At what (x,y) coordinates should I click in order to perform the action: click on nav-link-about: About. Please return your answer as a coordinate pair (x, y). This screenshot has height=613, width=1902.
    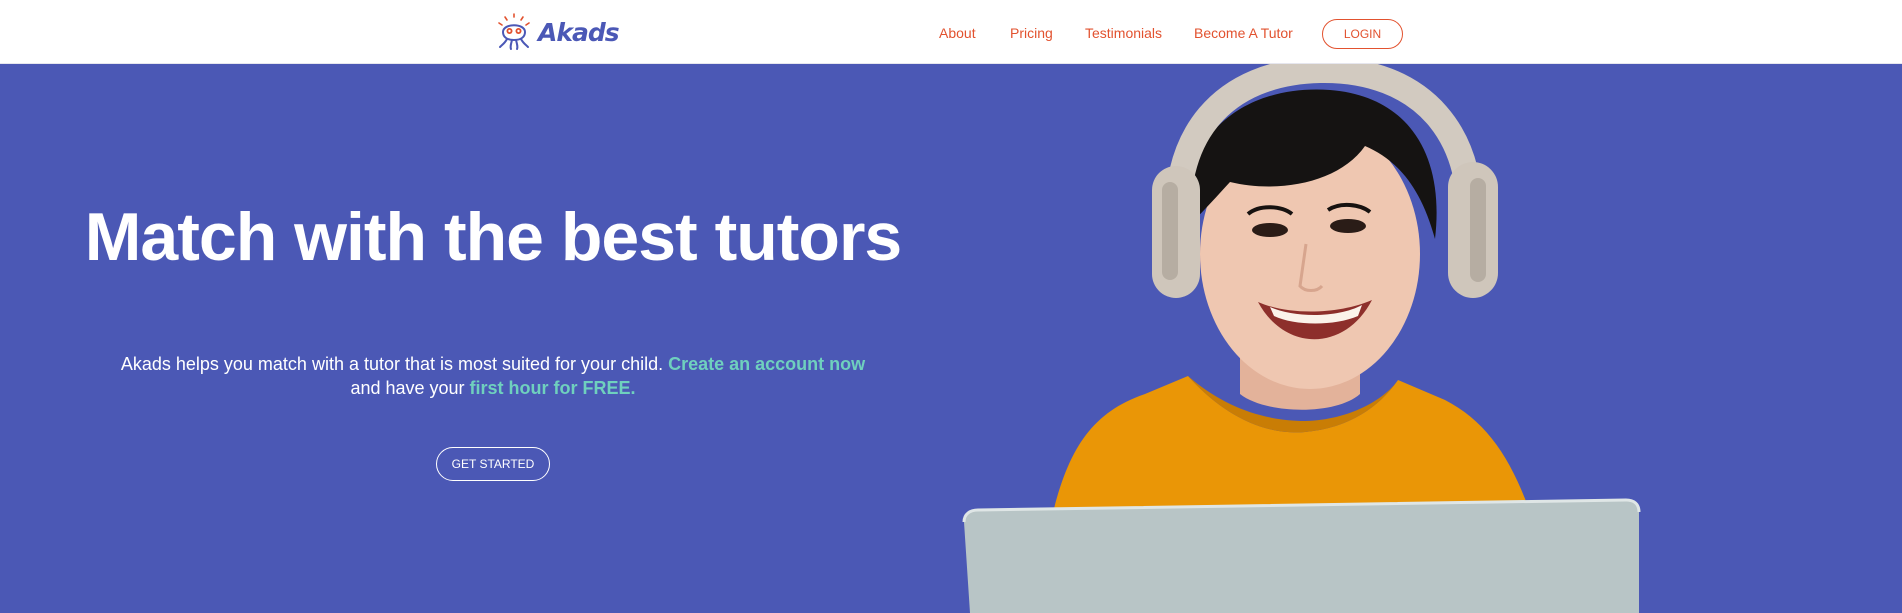
    Looking at the image, I should click on (957, 33).